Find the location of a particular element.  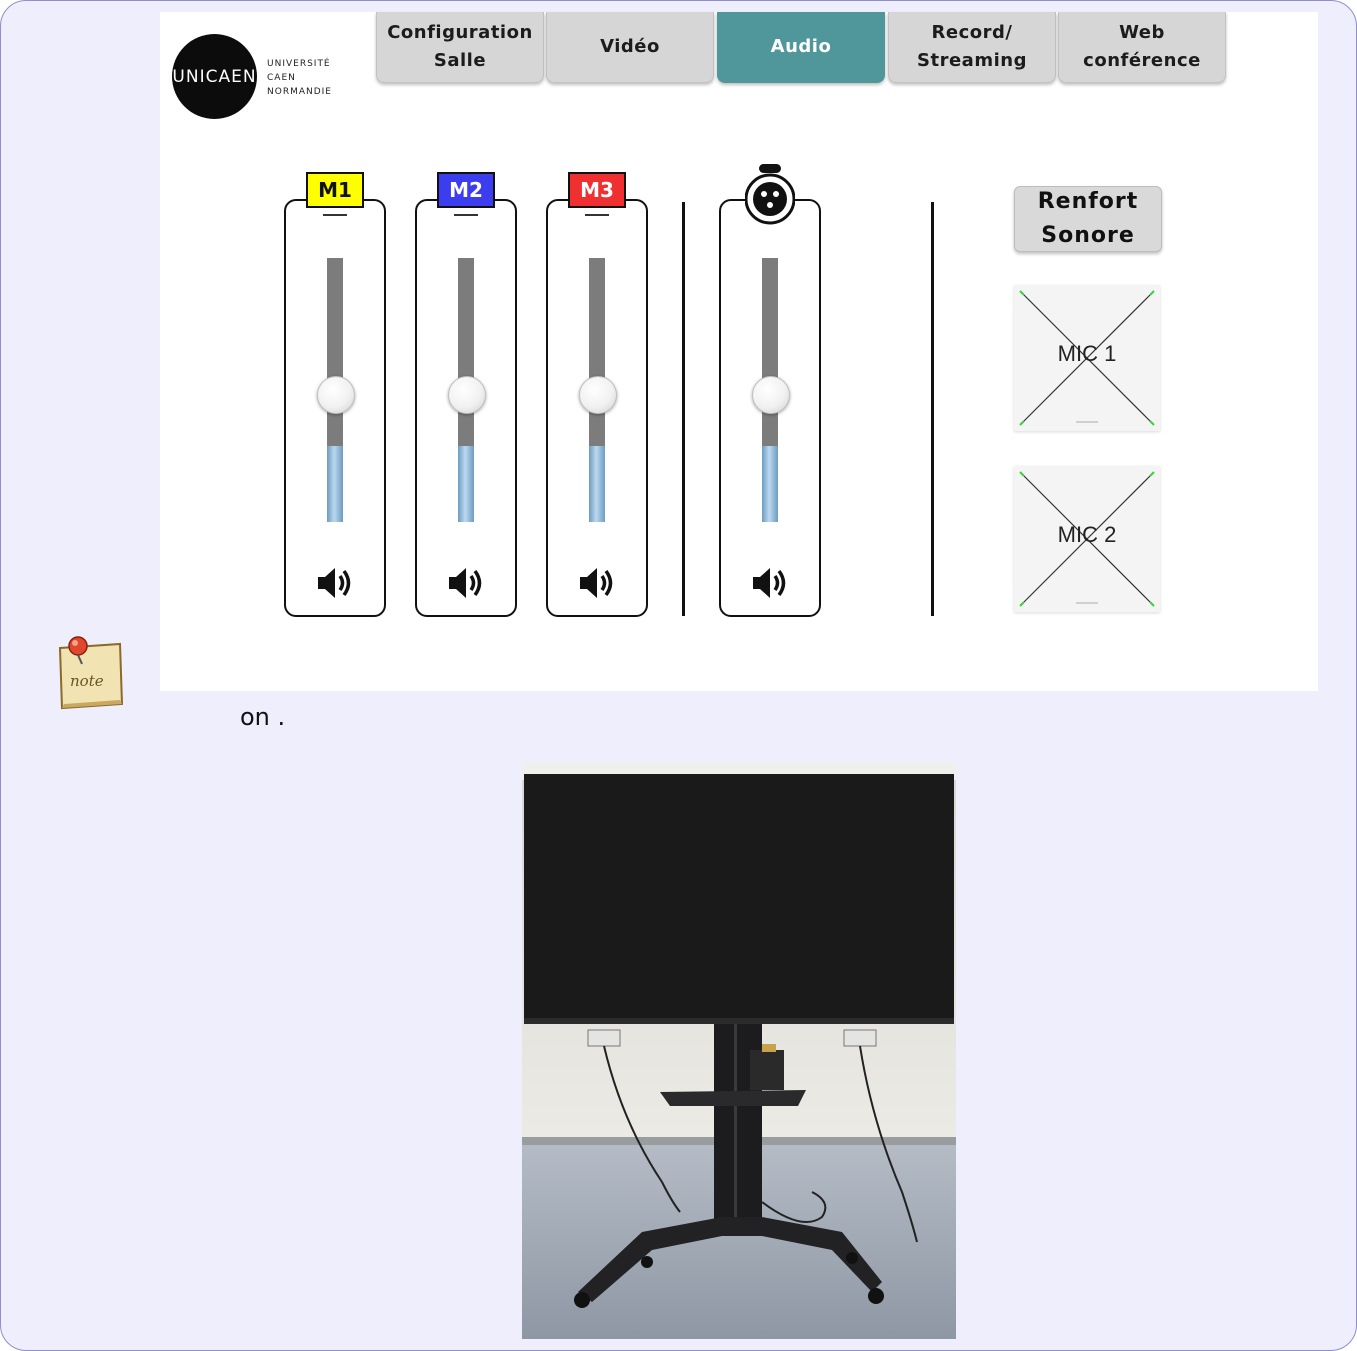

fader-knob-m3 is located at coordinates (598, 395).